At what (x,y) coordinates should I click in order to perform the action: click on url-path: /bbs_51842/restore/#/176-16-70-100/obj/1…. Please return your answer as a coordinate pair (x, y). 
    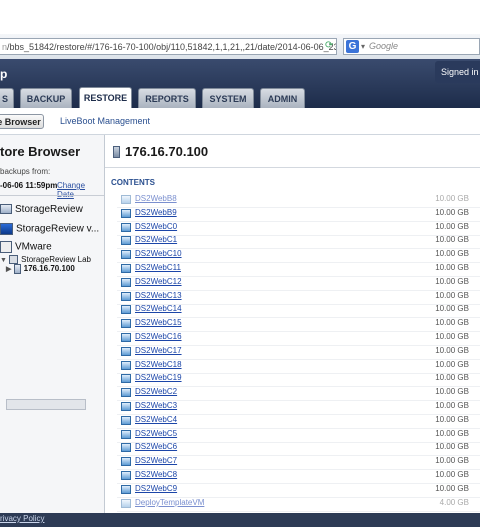
    Looking at the image, I should click on (172, 47).